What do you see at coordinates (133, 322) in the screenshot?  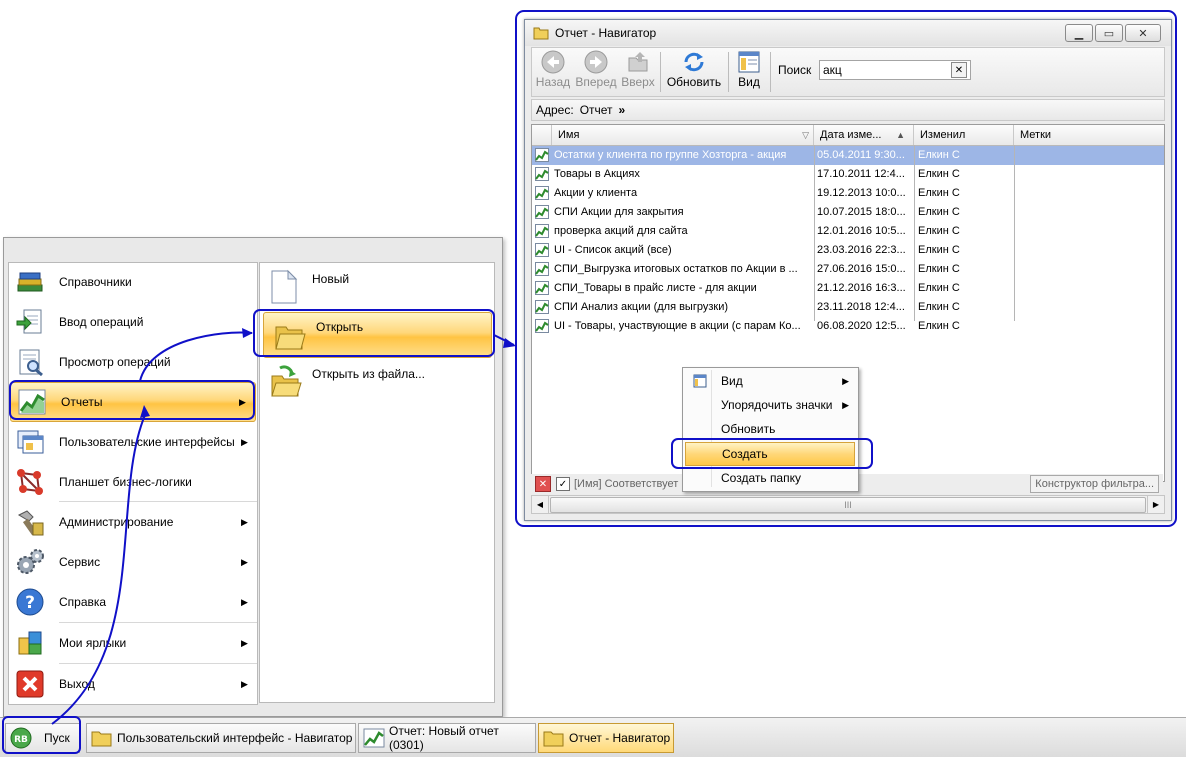 I see `menu-item-enter-operations: Ввод операций` at bounding box center [133, 322].